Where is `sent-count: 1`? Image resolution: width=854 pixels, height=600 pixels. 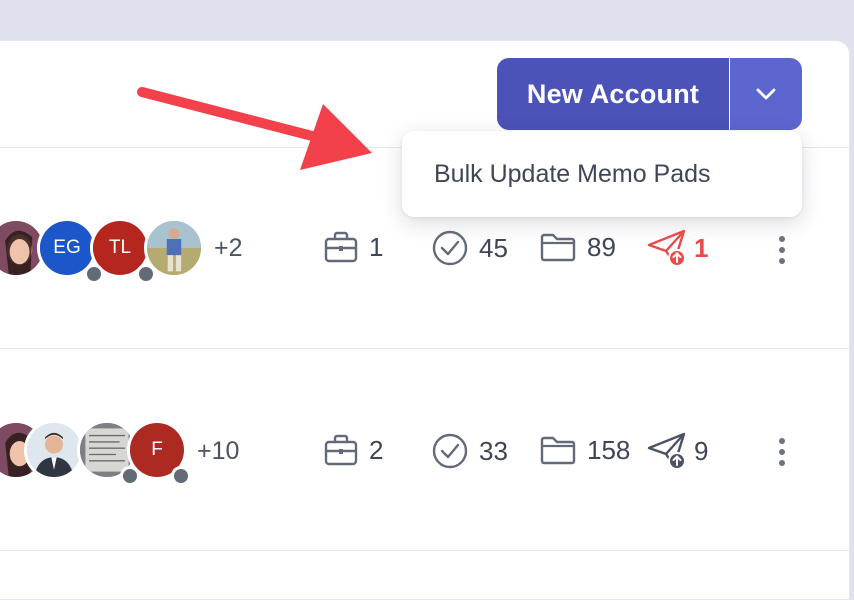 sent-count: 1 is located at coordinates (701, 247).